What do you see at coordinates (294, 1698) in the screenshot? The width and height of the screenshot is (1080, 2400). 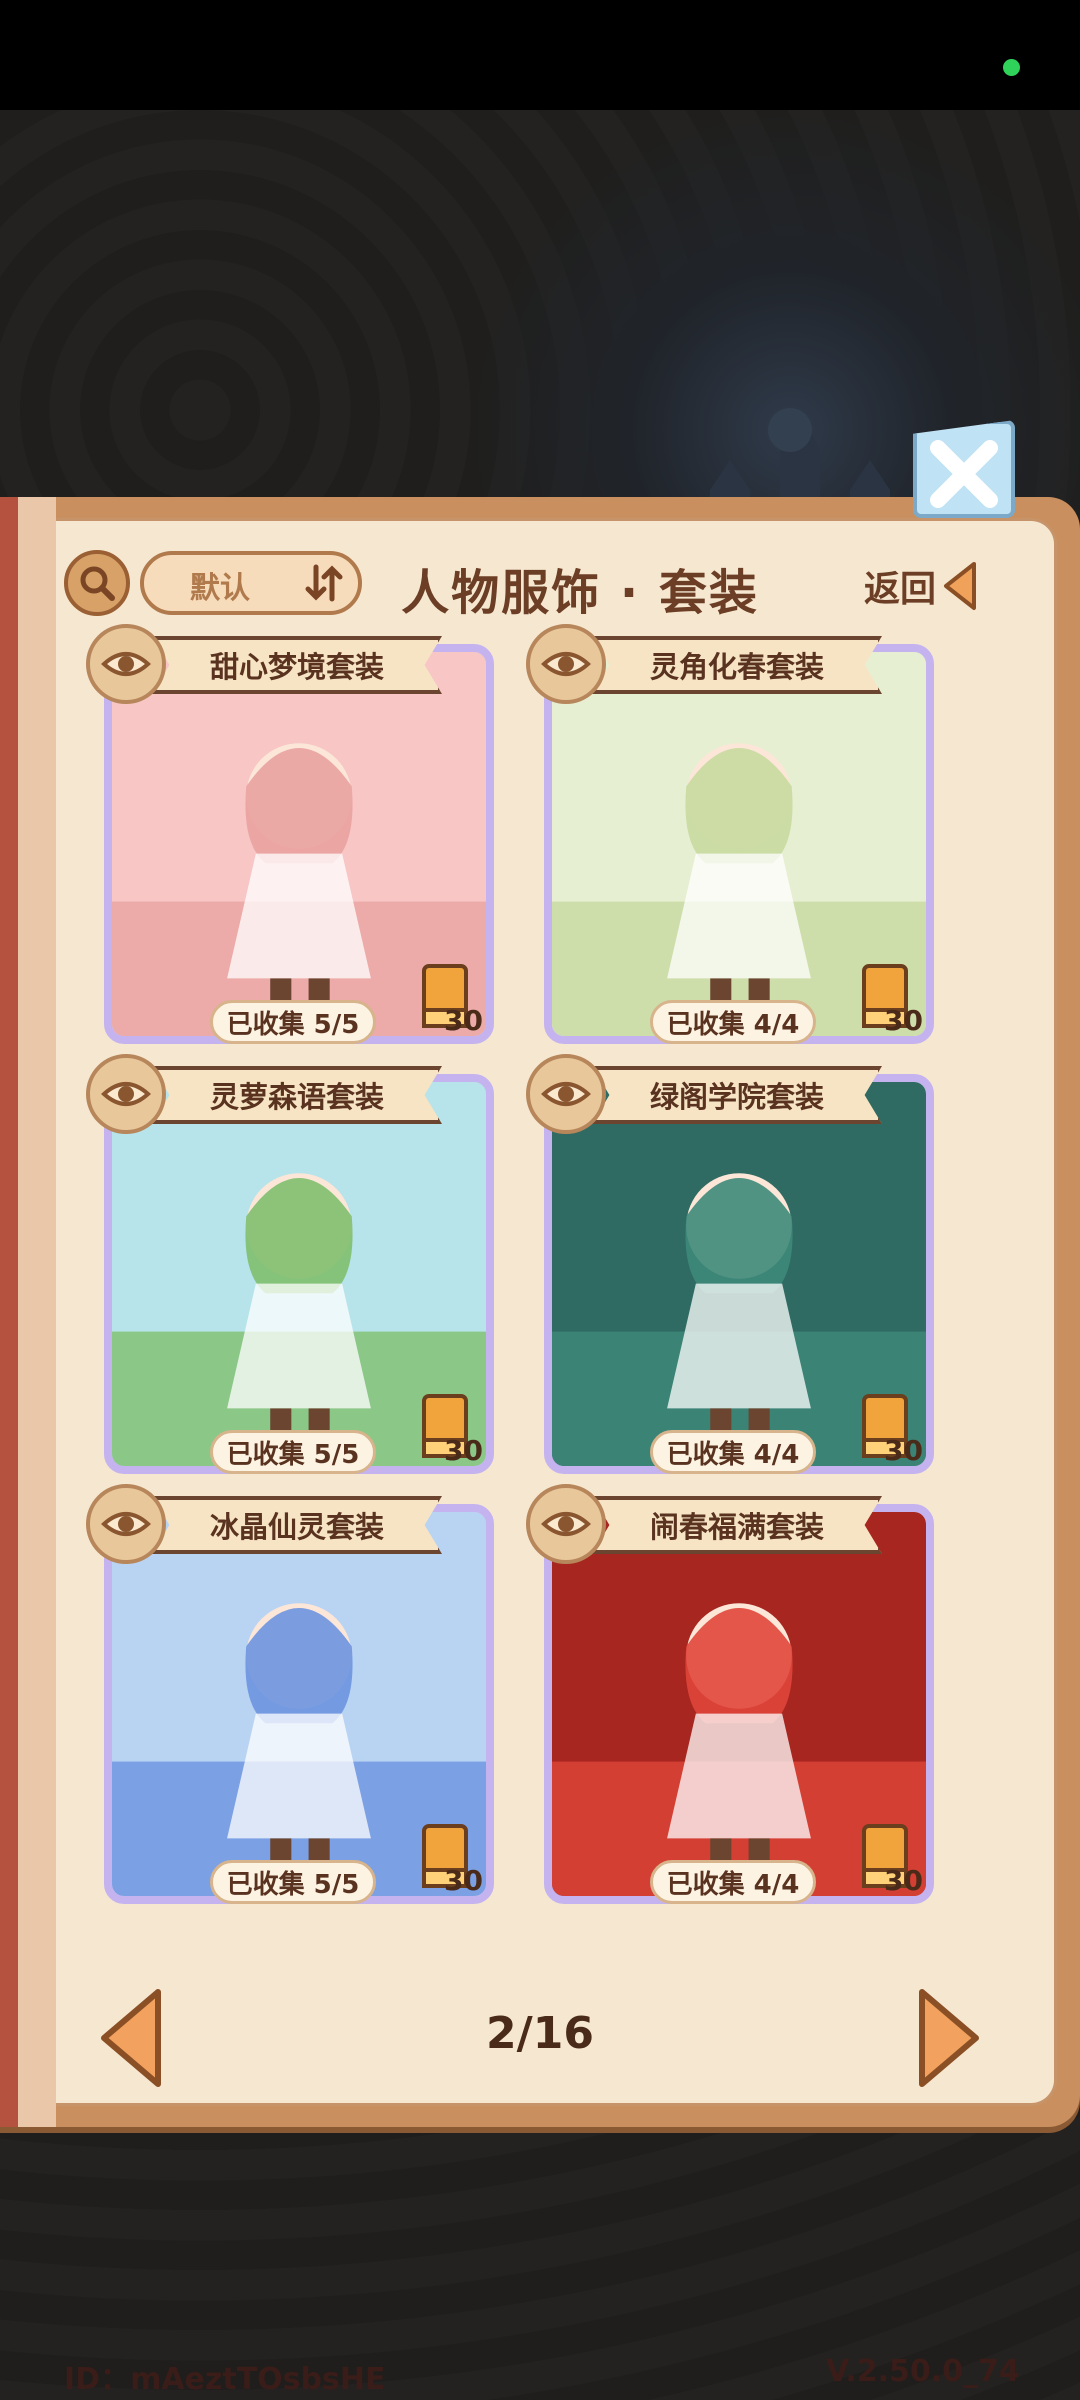 I see `outfit-card: 冰晶仙灵套装 已收集 5/5 30` at bounding box center [294, 1698].